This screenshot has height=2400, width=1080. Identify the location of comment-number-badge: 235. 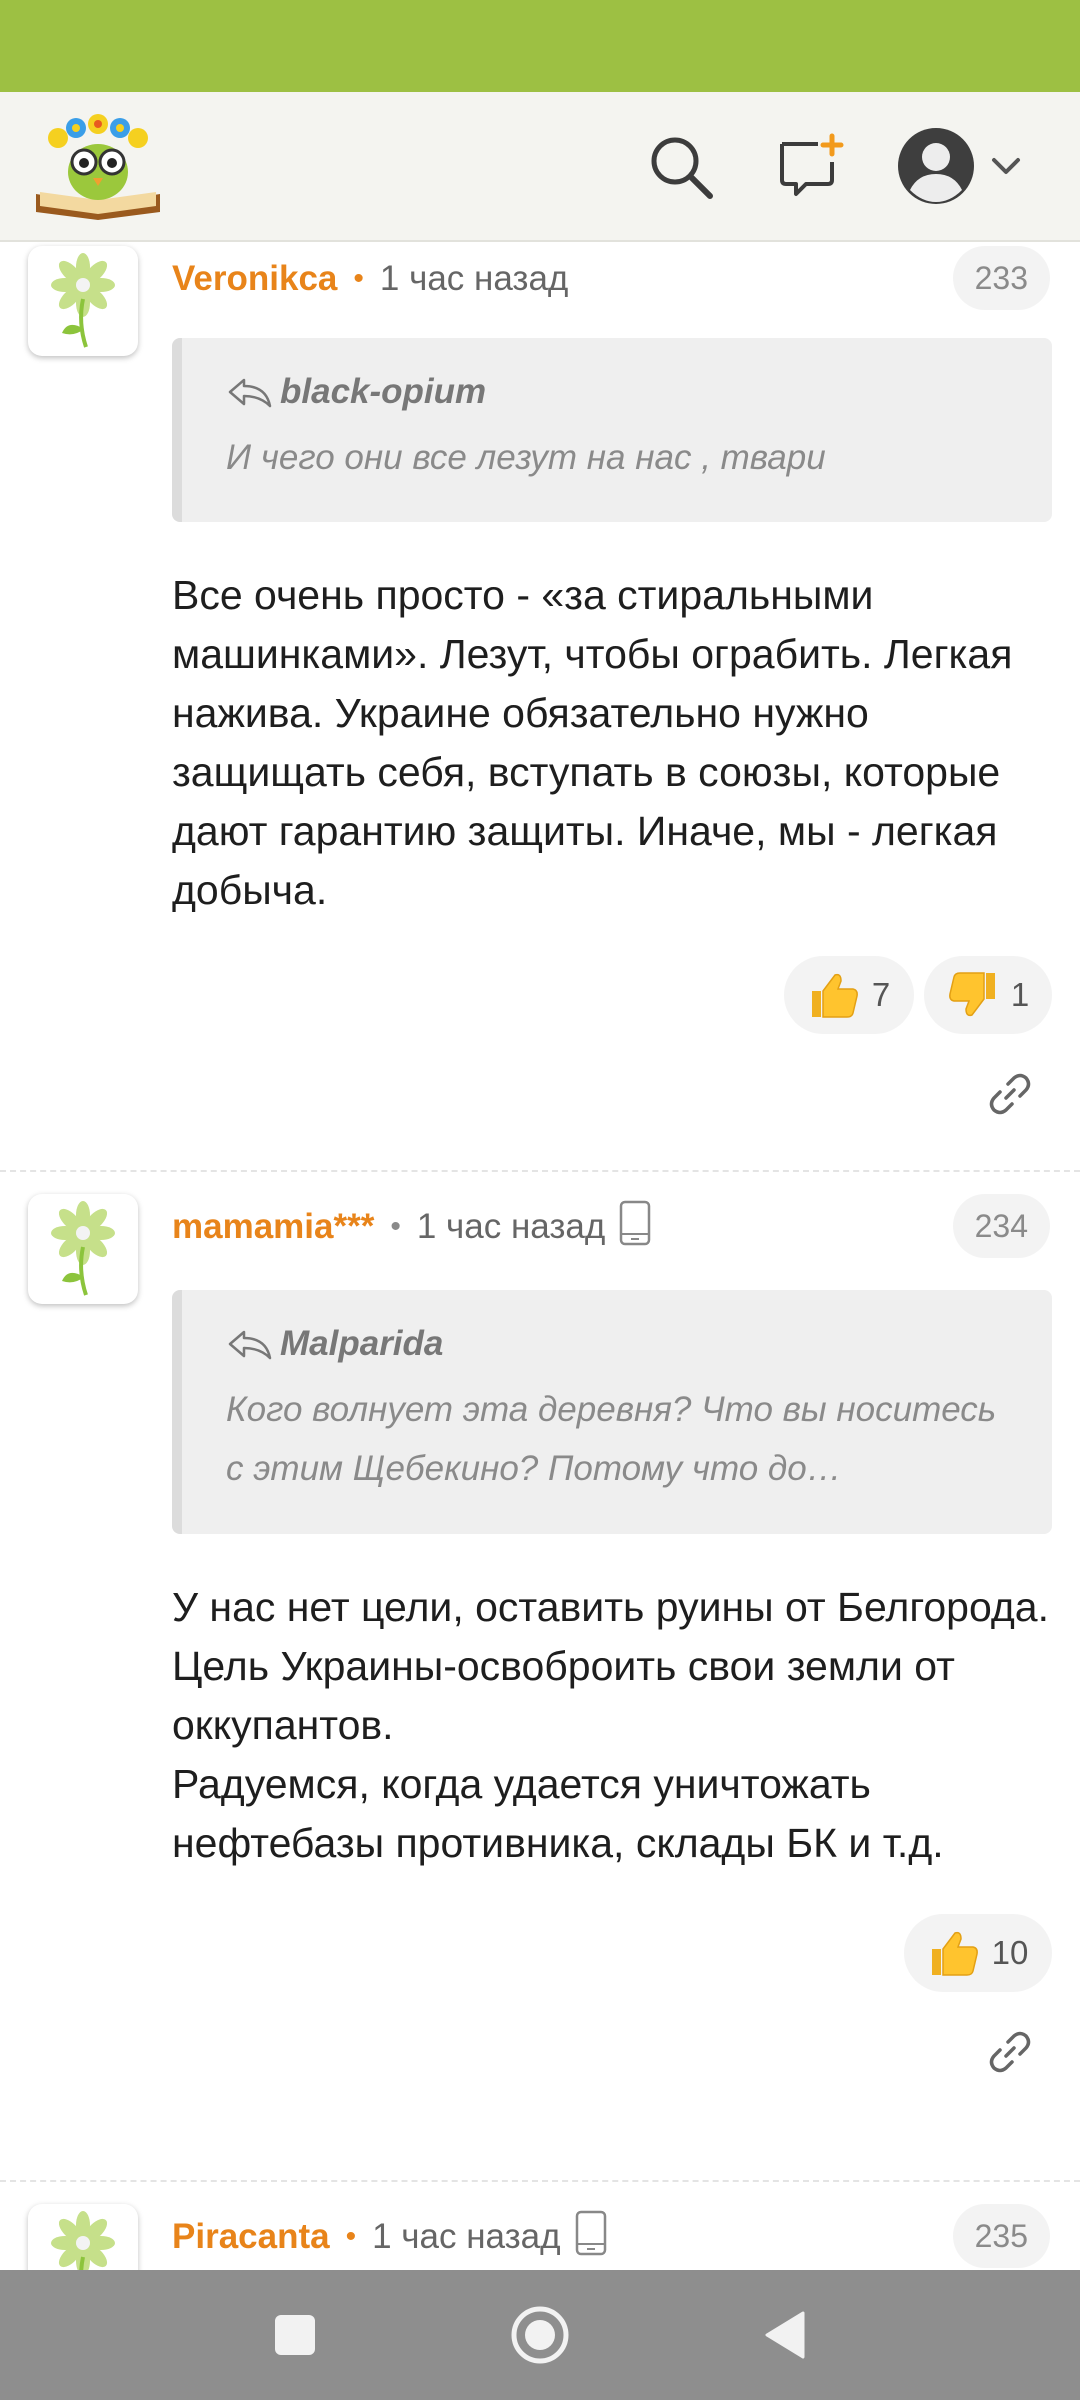
(1001, 2236).